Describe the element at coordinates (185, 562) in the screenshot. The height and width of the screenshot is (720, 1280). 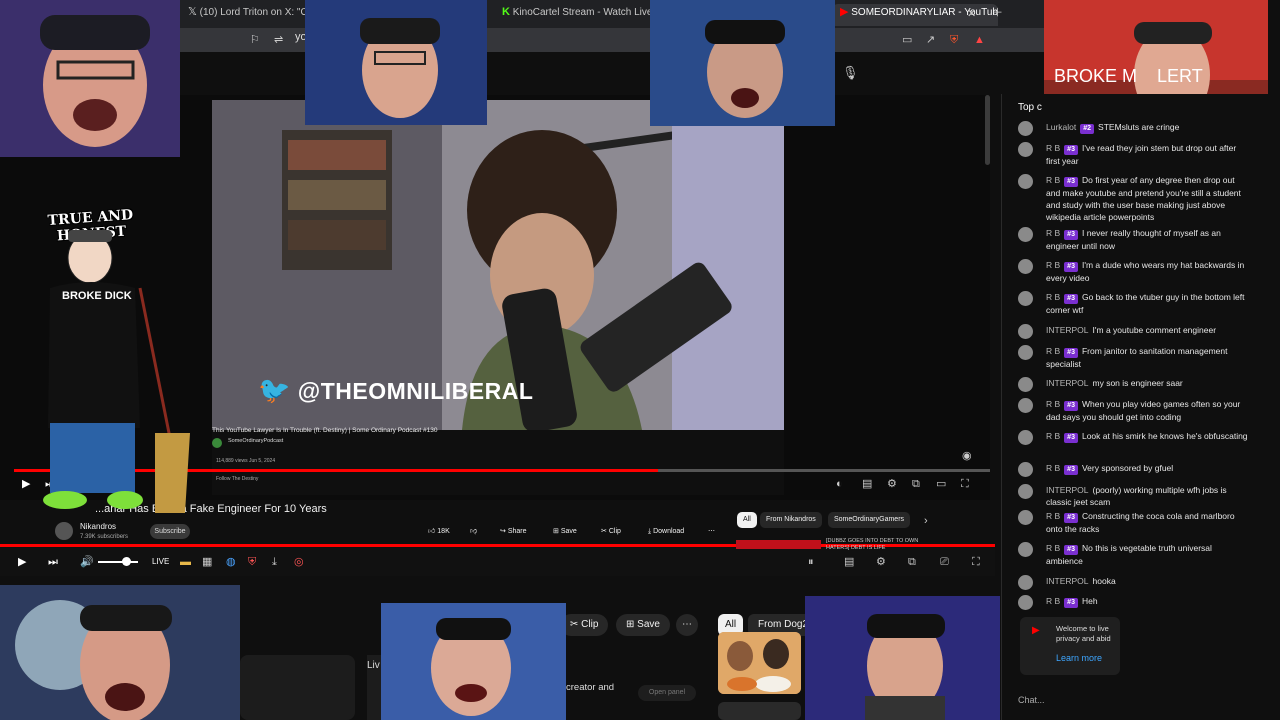
I see `folder-icon: ▬` at that location.